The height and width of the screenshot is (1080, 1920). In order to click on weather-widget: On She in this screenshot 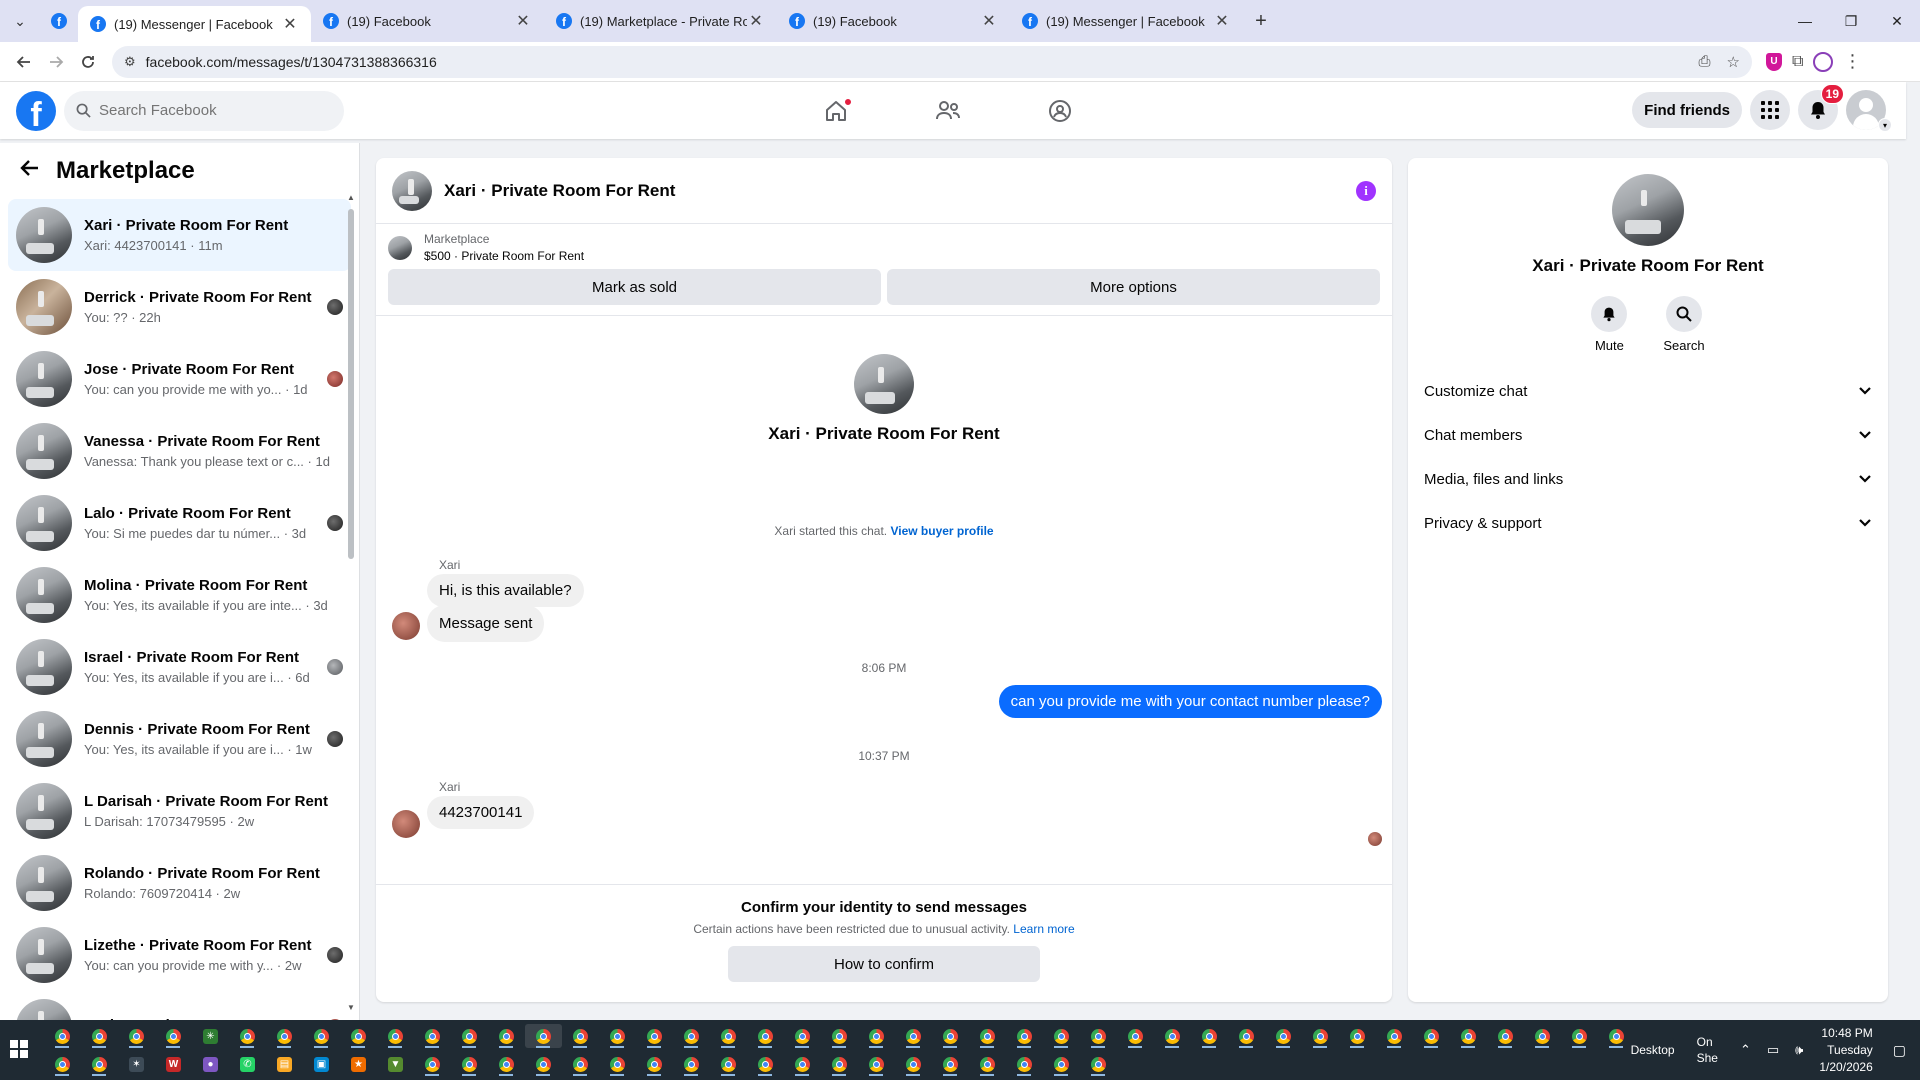, I will do `click(1707, 1050)`.